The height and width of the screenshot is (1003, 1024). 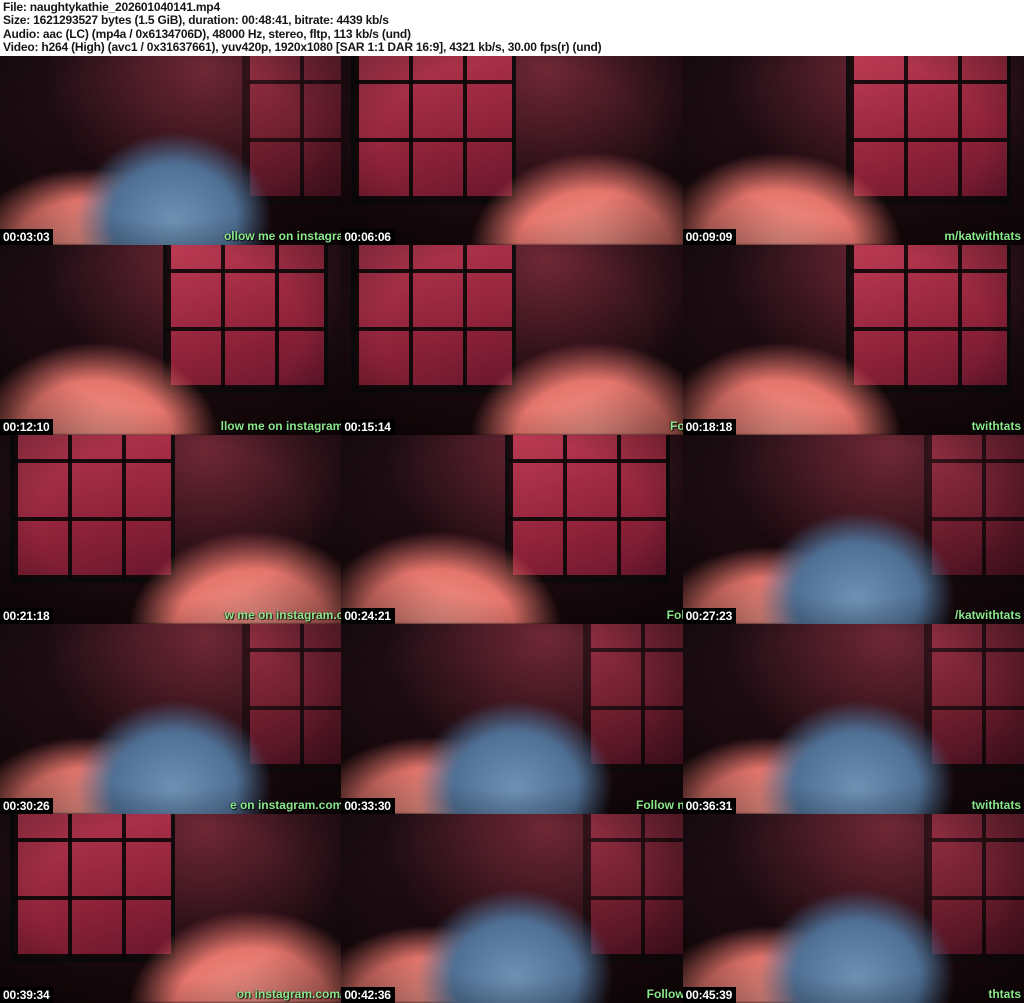 I want to click on video-thumbnail: Fo 00:15:14, so click(x=512, y=340).